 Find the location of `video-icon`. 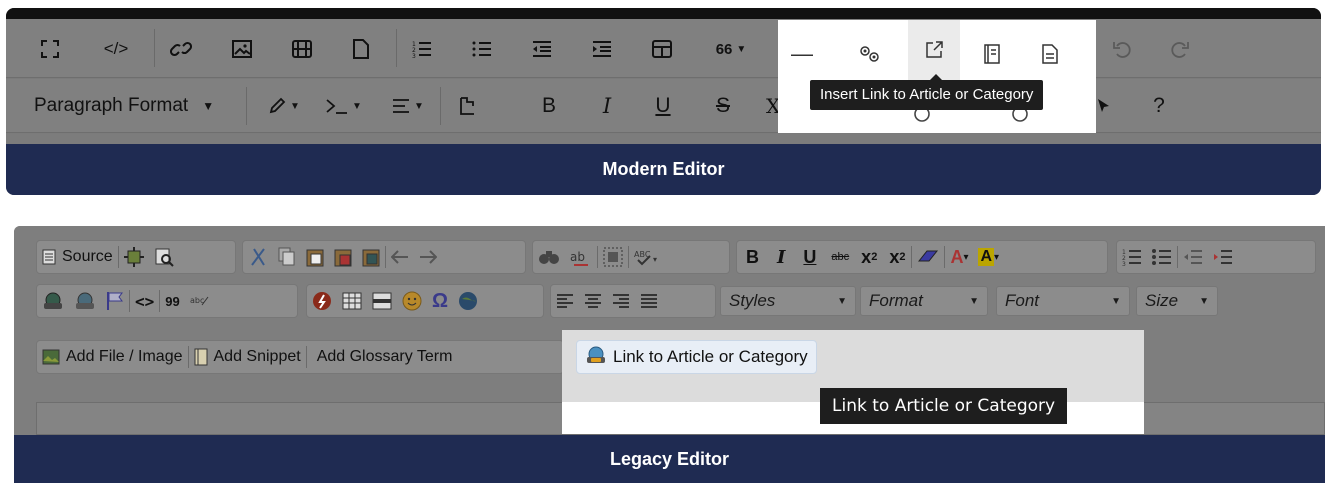

video-icon is located at coordinates (302, 49).